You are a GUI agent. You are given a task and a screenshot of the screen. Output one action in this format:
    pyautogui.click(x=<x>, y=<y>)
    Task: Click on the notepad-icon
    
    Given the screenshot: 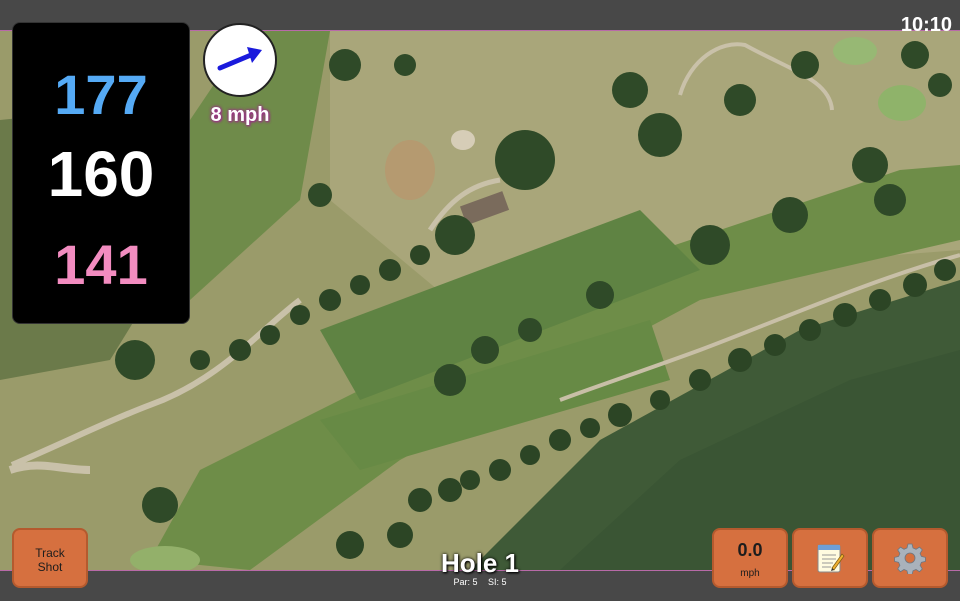 What is the action you would take?
    pyautogui.click(x=831, y=558)
    